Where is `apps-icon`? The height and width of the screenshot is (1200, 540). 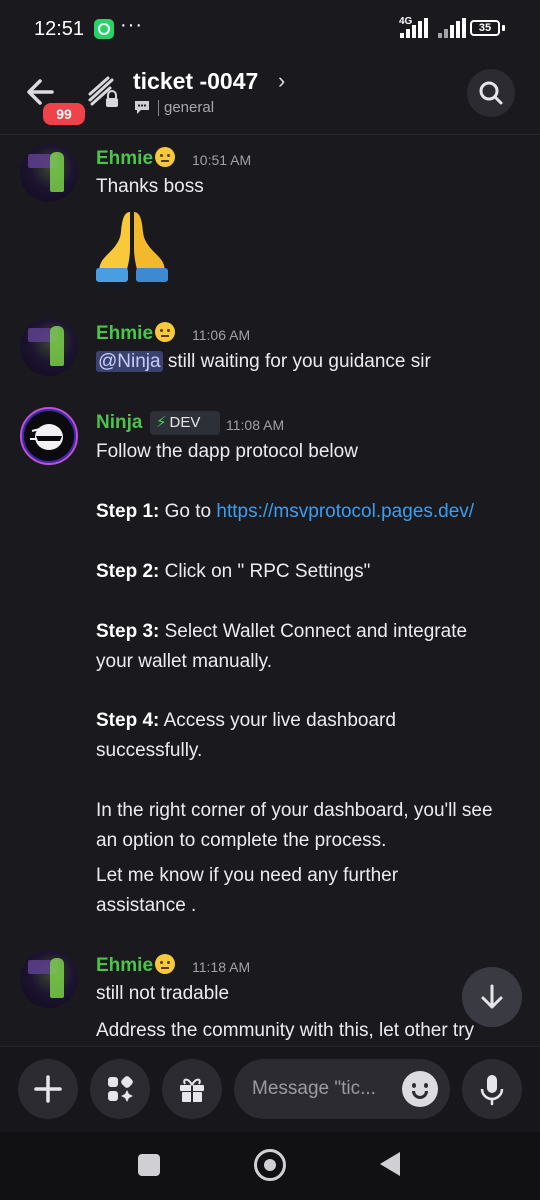
apps-icon is located at coordinates (120, 1089).